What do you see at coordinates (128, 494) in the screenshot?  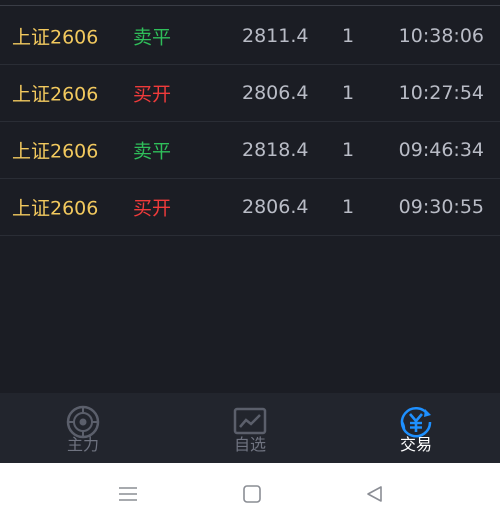 I see `menu-icon` at bounding box center [128, 494].